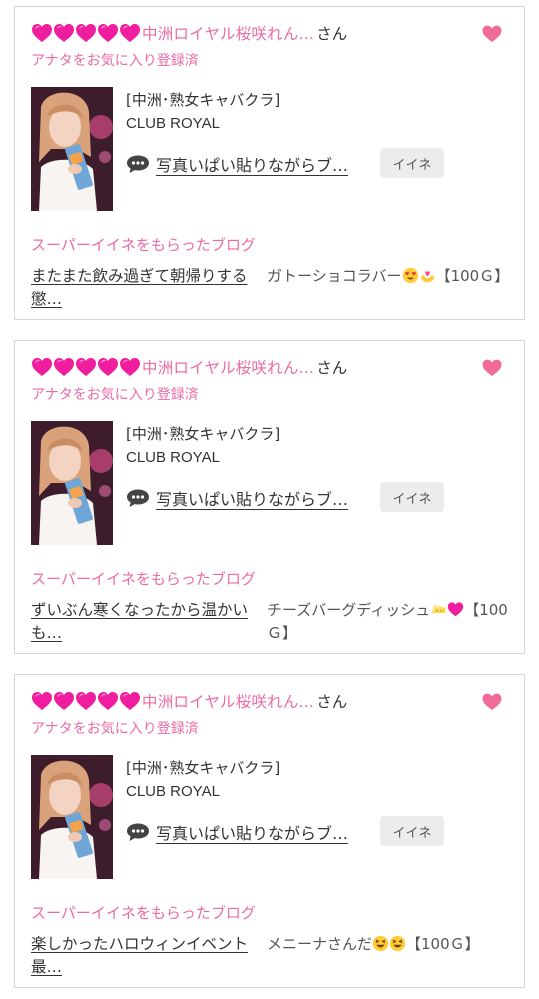  Describe the element at coordinates (271, 957) in the screenshot. I see `super-like-entry: 楽しかったハロウィンイベント最… メニーナさんだ 【100Ｇ】` at that location.